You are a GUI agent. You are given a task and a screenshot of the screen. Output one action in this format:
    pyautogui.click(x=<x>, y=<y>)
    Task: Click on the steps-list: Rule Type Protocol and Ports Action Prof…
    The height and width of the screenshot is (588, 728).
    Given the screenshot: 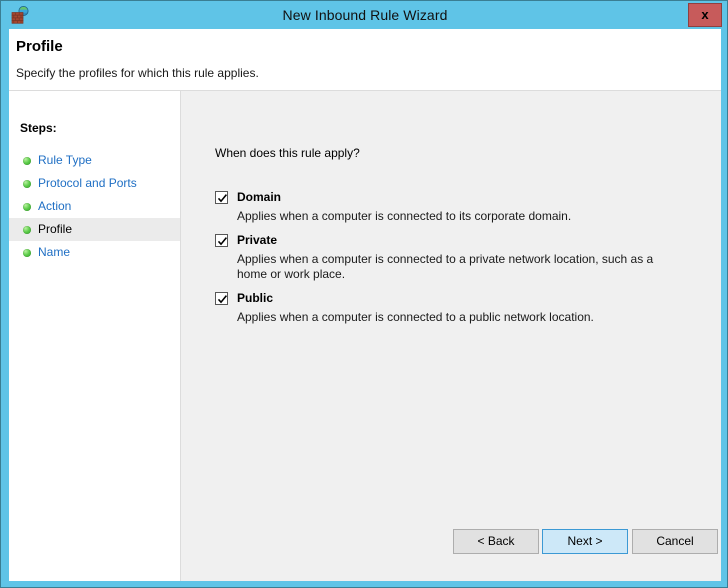 What is the action you would take?
    pyautogui.click(x=94, y=206)
    